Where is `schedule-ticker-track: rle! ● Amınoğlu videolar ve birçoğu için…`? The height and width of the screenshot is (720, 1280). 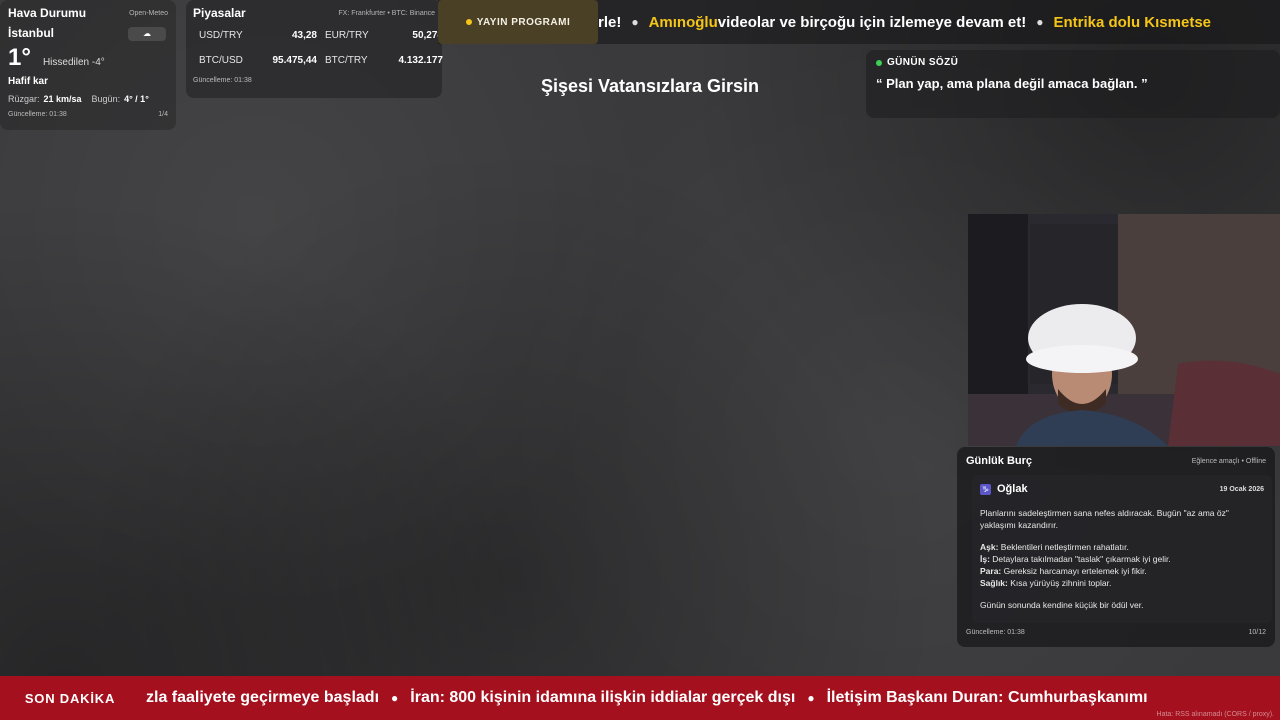 schedule-ticker-track: rle! ● Amınoğlu videolar ve birçoğu için… is located at coordinates (904, 22).